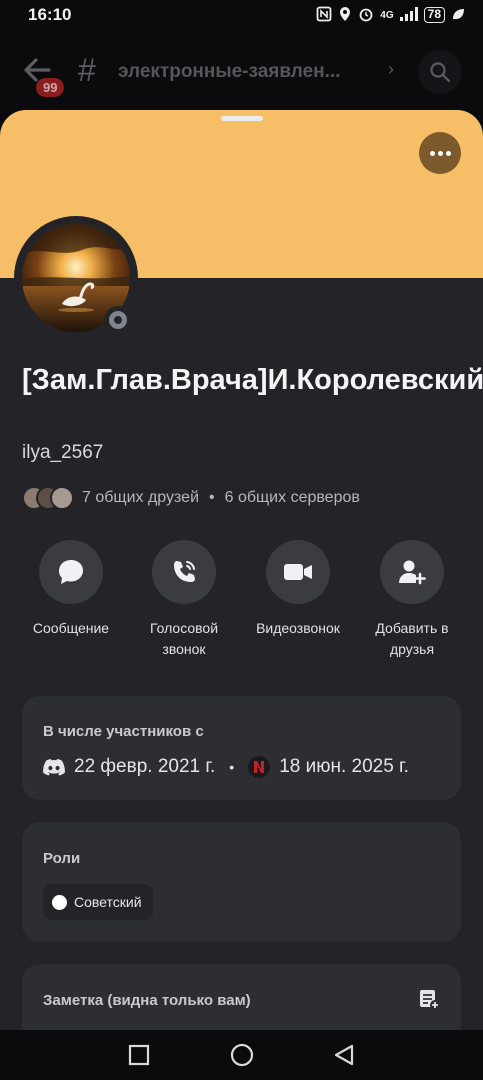 The height and width of the screenshot is (1080, 483). I want to click on system-nav-bar, so click(241, 1055).